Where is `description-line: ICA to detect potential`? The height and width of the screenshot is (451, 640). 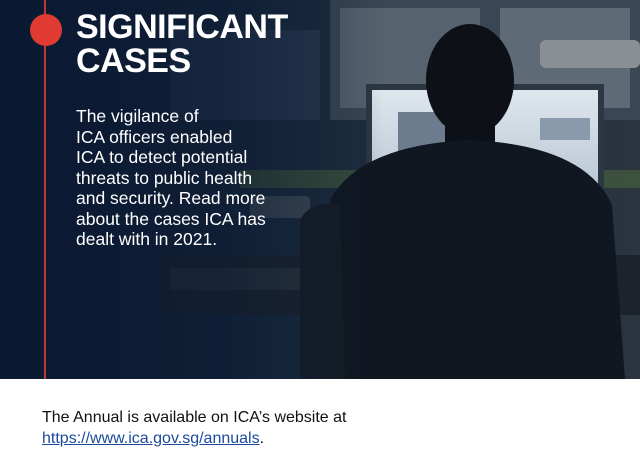
description-line: ICA to detect potential is located at coordinates (162, 157).